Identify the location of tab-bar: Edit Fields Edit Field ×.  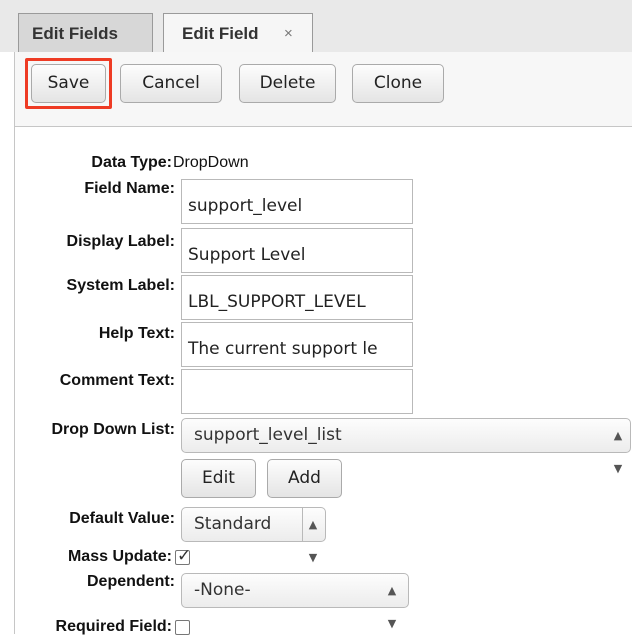
(316, 26).